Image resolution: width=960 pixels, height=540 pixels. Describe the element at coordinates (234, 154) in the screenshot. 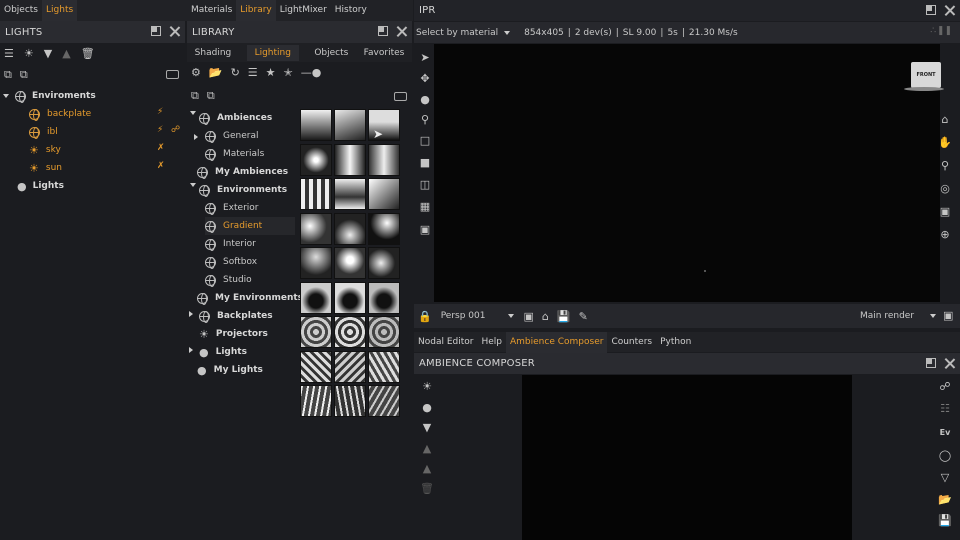

I see `library-tree-item: Materials` at that location.